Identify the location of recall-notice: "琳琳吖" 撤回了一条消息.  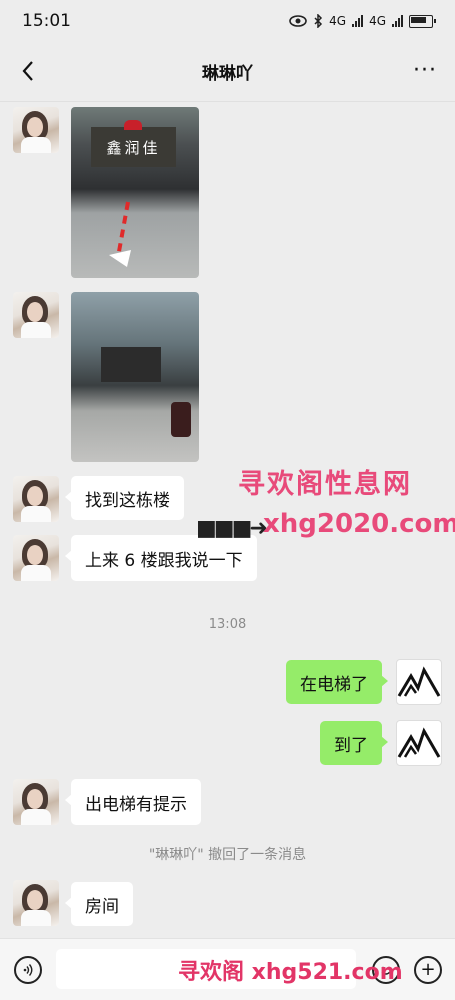
(227, 855).